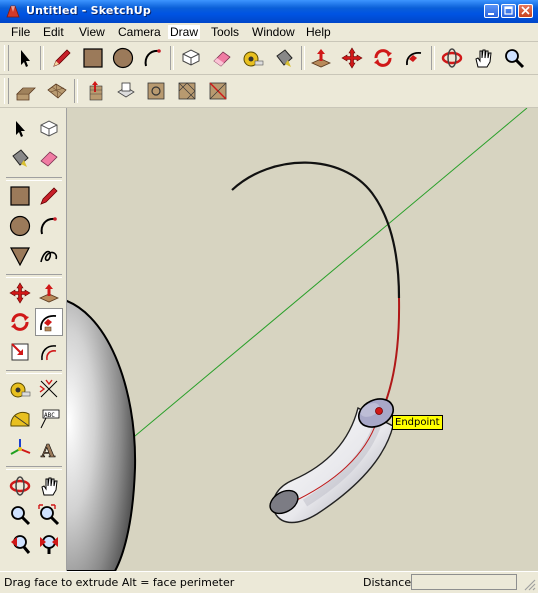 The width and height of the screenshot is (538, 593). I want to click on menu-edit: Edit, so click(53, 32).